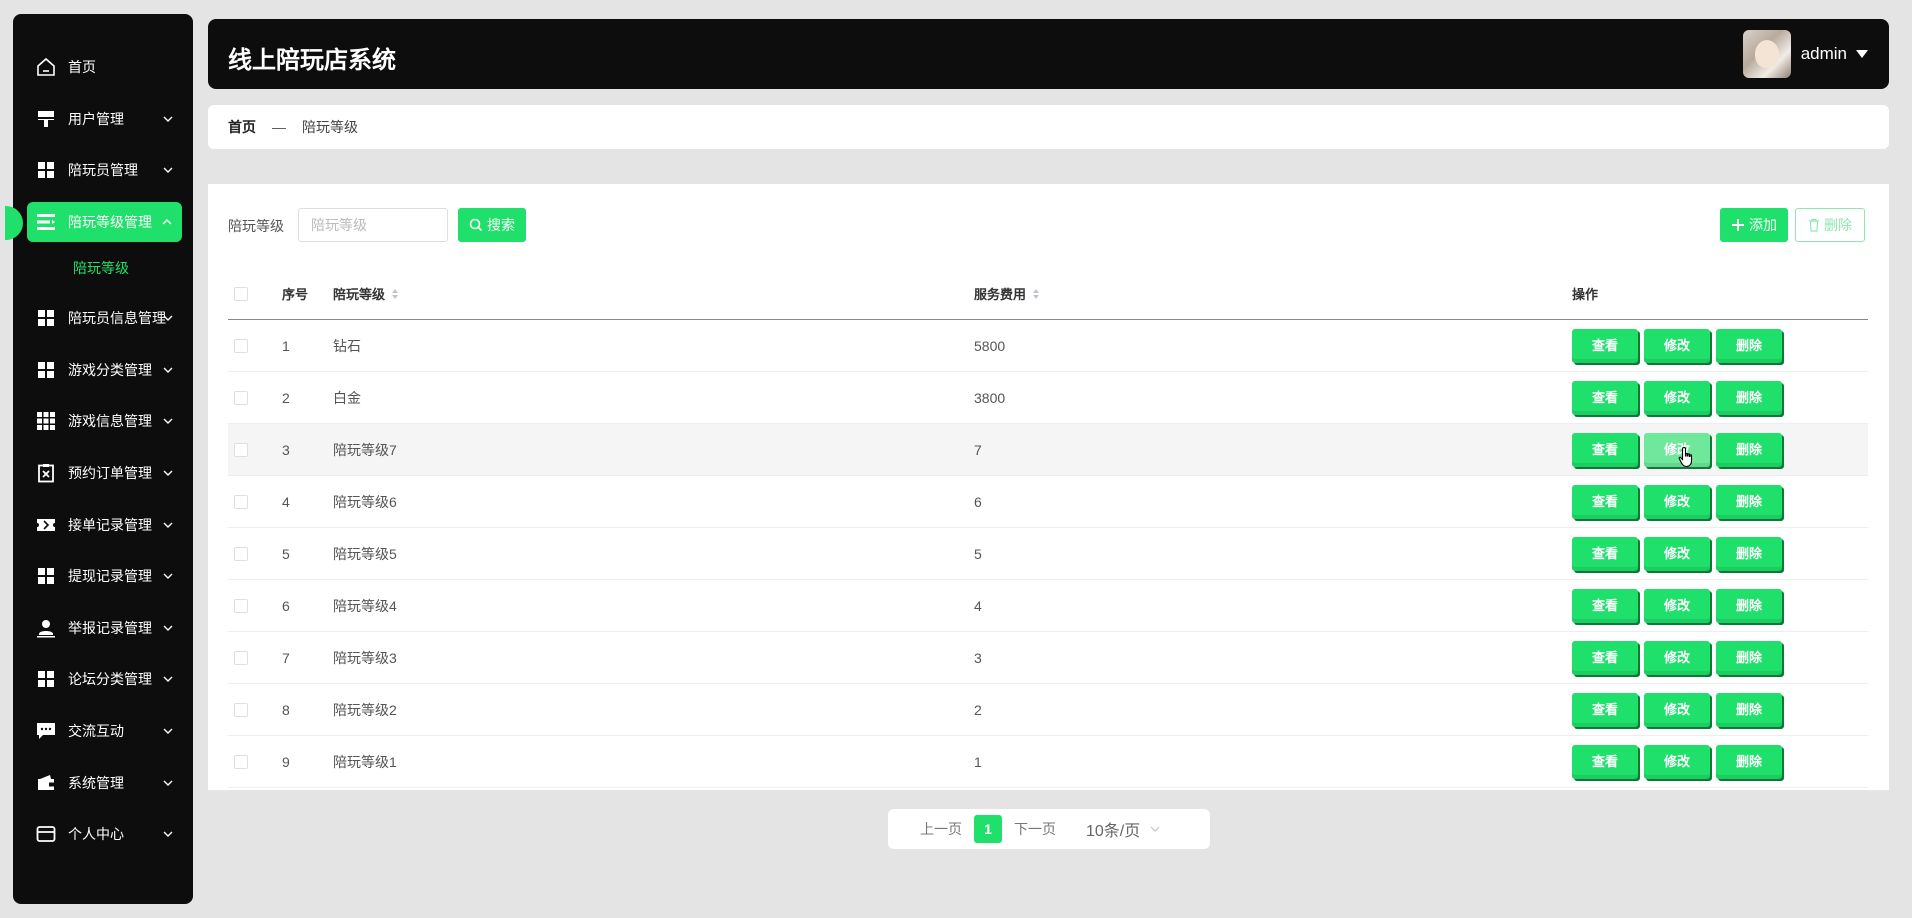 The width and height of the screenshot is (1912, 918). What do you see at coordinates (103, 67) in the screenshot?
I see `sidebar-item-0: 首页` at bounding box center [103, 67].